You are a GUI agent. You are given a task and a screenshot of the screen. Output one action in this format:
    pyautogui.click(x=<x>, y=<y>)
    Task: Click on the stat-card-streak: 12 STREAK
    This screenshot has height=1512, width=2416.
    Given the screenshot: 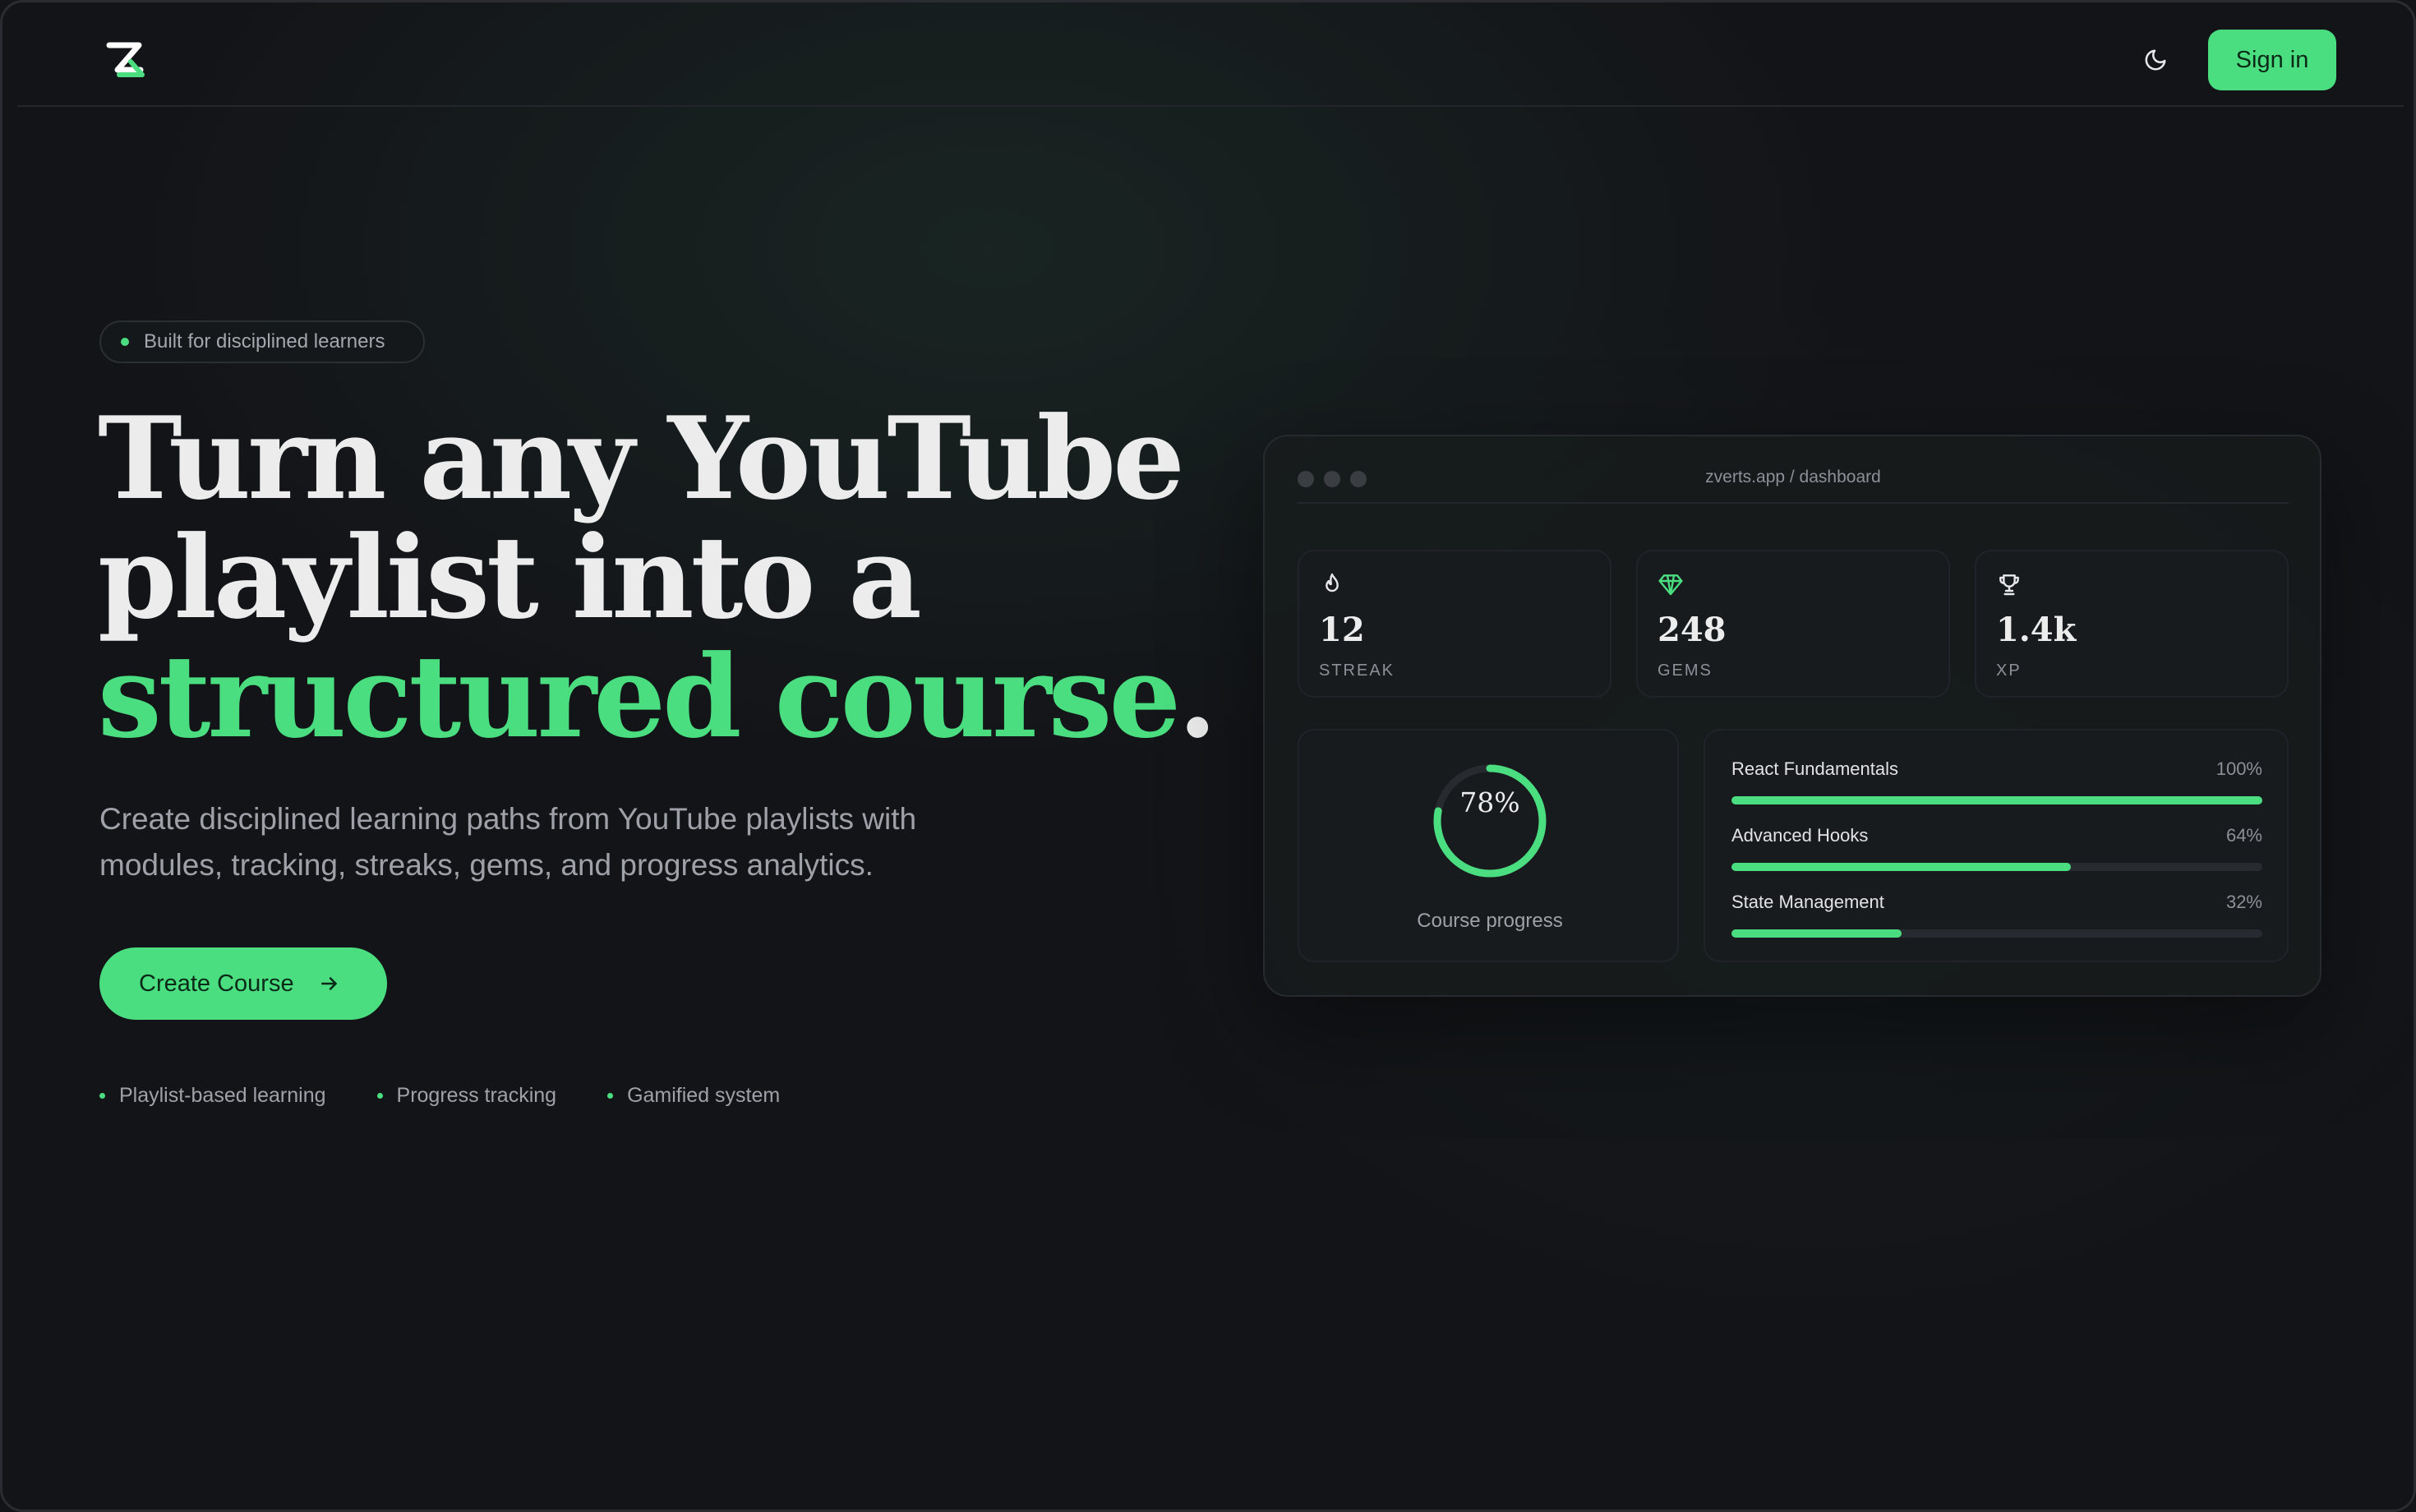 What is the action you would take?
    pyautogui.click(x=1455, y=624)
    